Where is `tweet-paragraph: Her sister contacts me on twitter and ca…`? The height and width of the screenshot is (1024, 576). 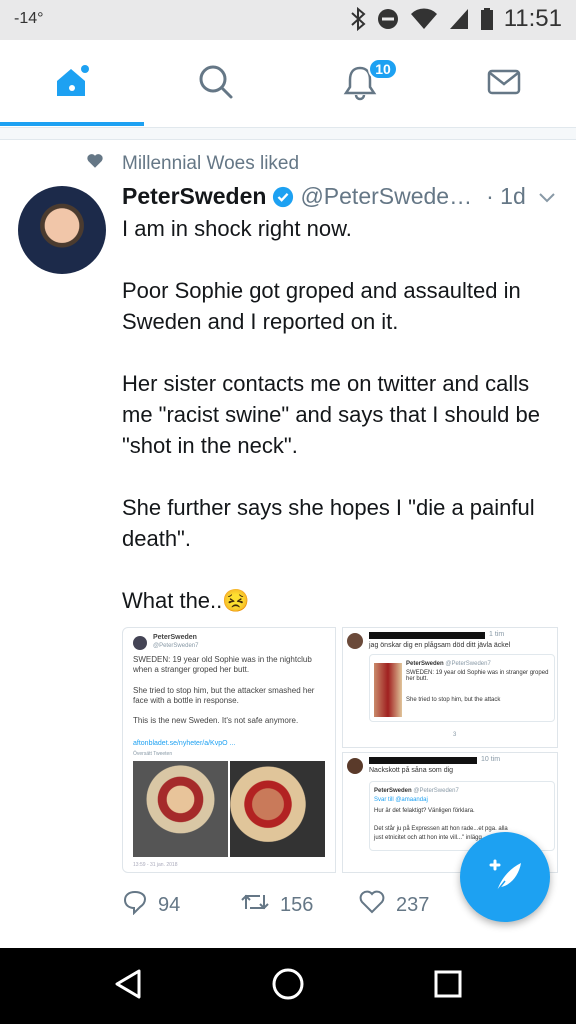
tweet-paragraph: Her sister contacts me on twitter and ca… is located at coordinates (331, 414).